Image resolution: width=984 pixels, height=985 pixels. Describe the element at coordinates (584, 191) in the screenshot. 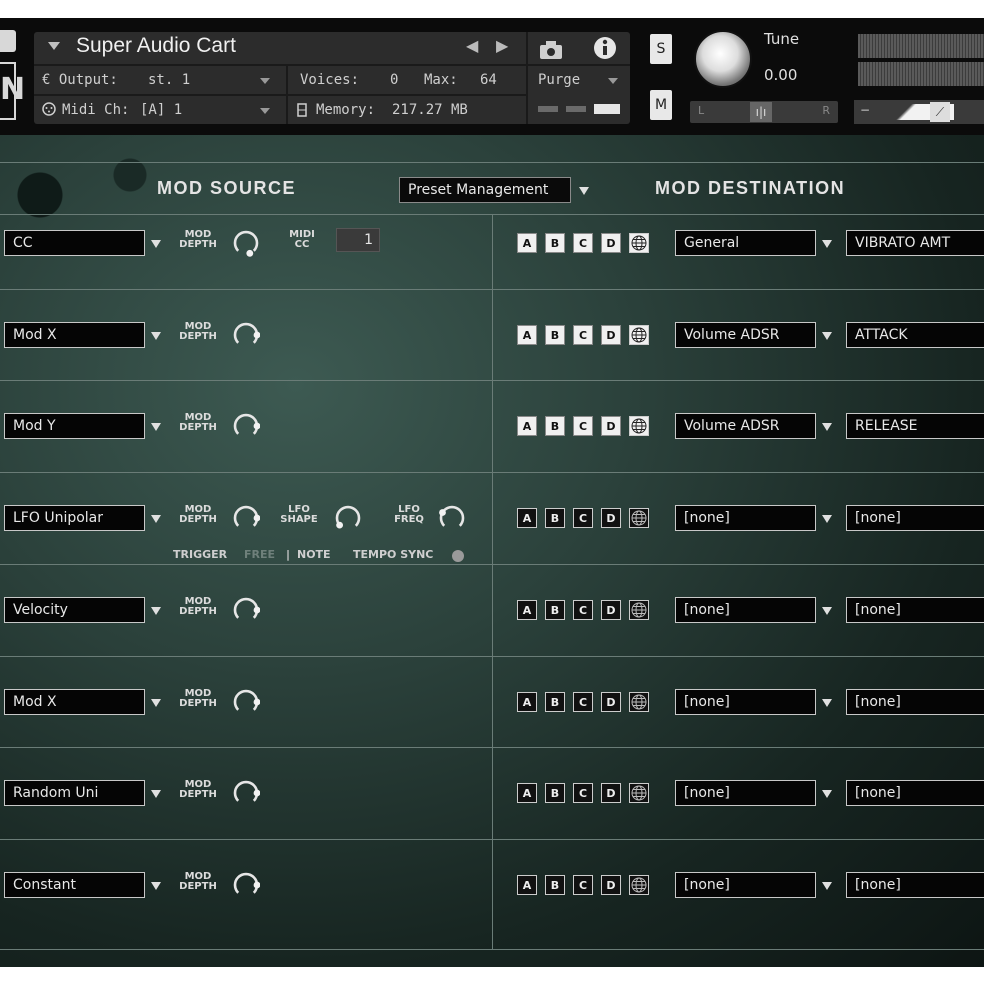

I see `preset-dropdown-icon` at that location.